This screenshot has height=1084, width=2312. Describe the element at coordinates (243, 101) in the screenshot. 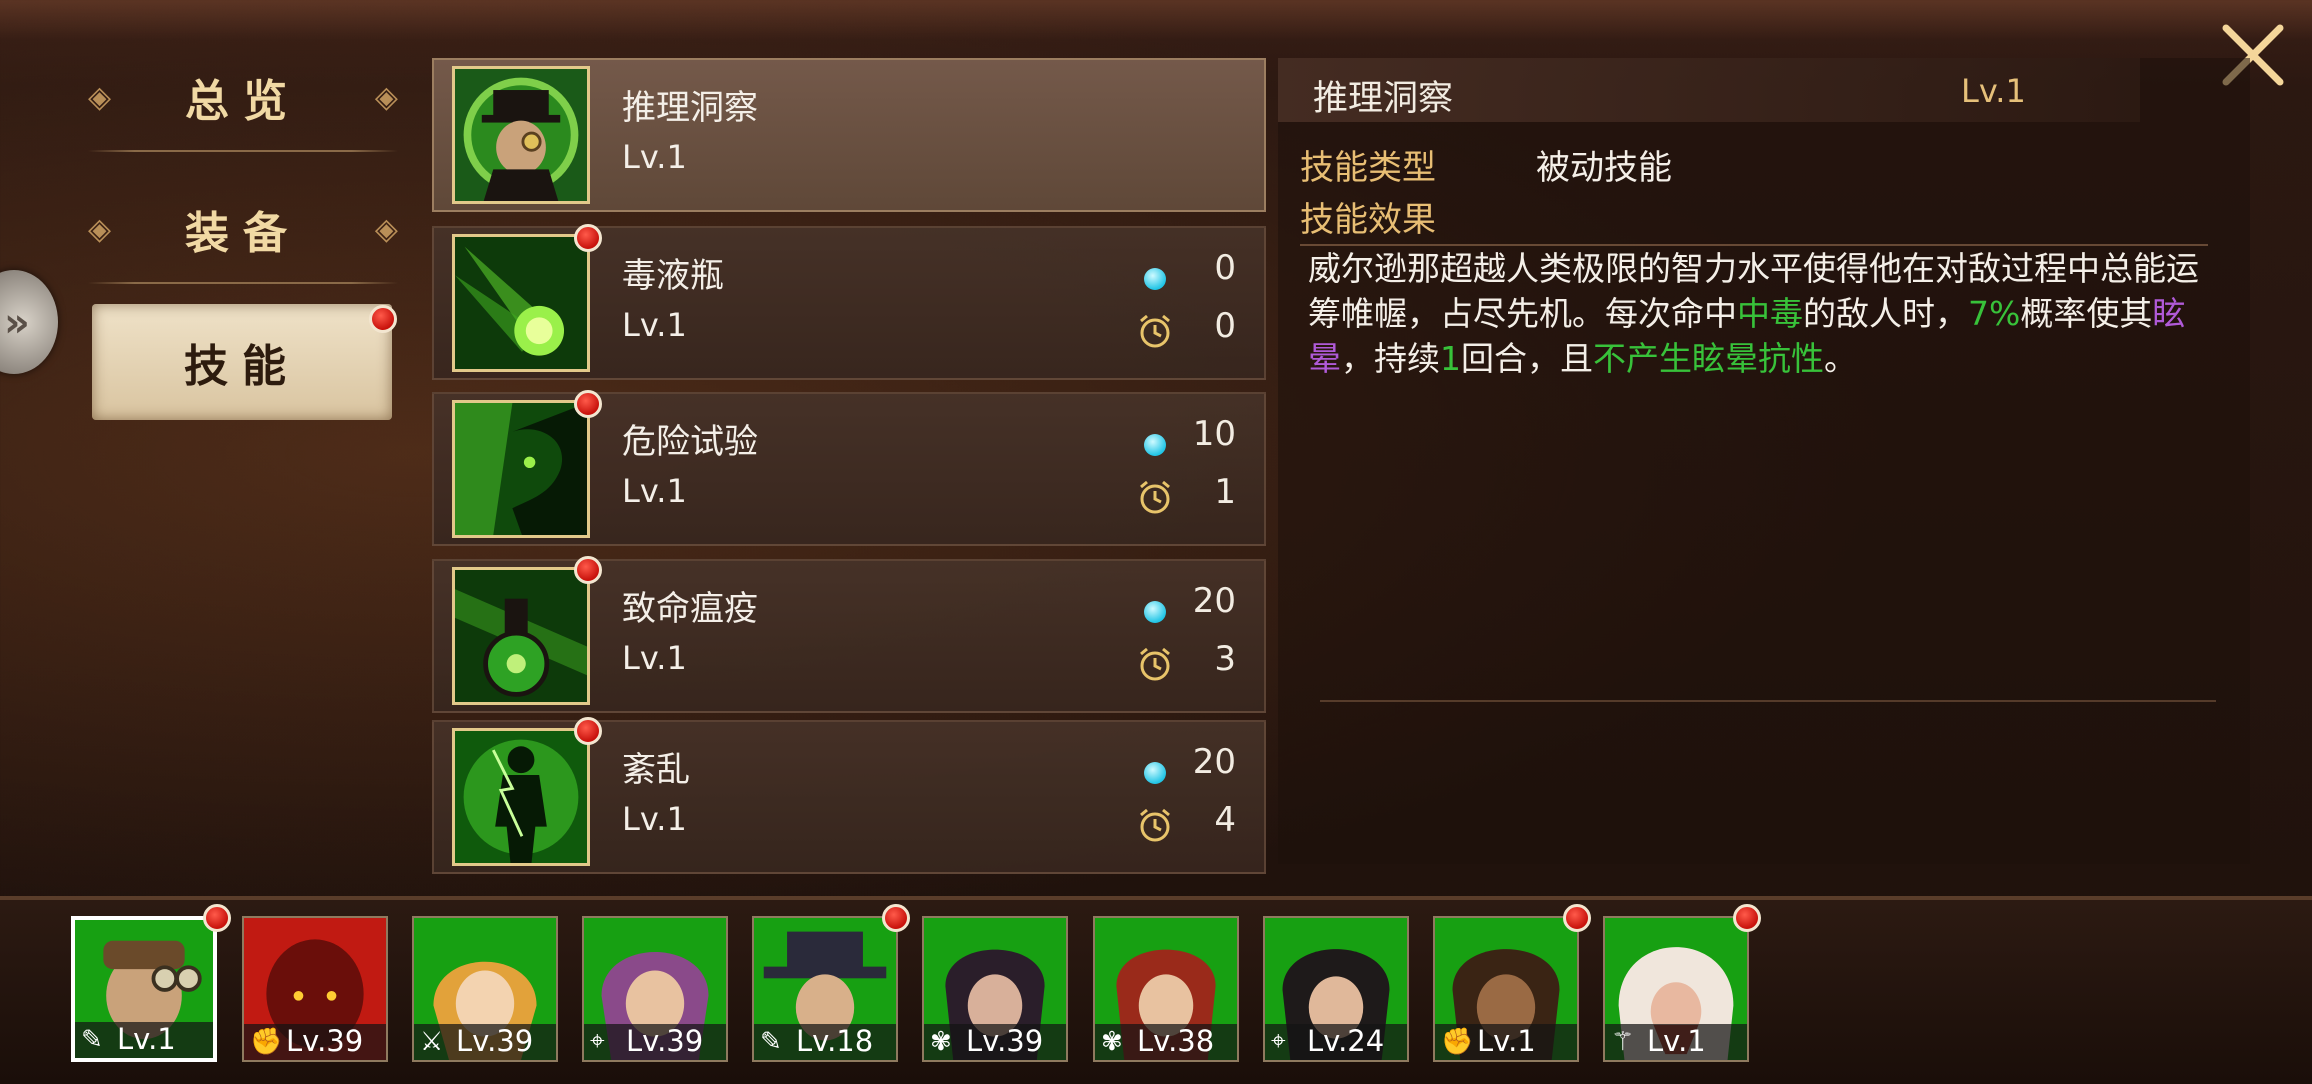

I see `tab-overview-label: 总览` at that location.